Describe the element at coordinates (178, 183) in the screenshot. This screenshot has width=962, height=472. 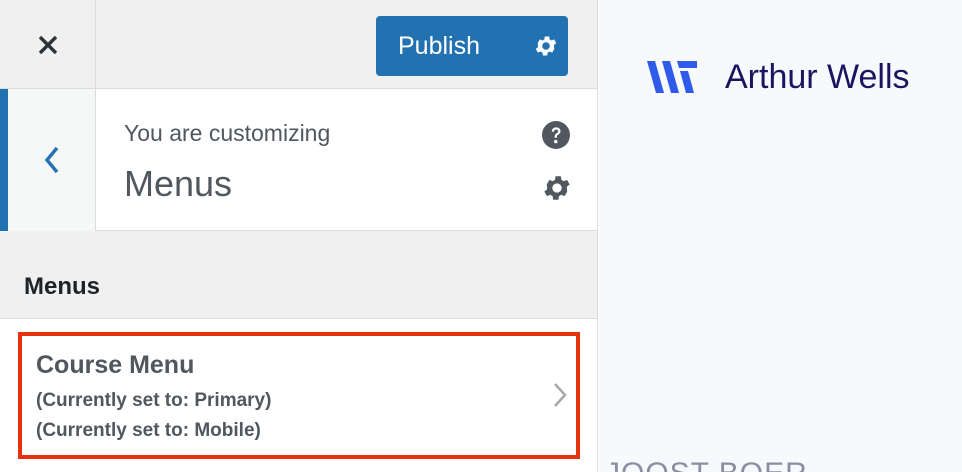
I see `context-title: Menus` at that location.